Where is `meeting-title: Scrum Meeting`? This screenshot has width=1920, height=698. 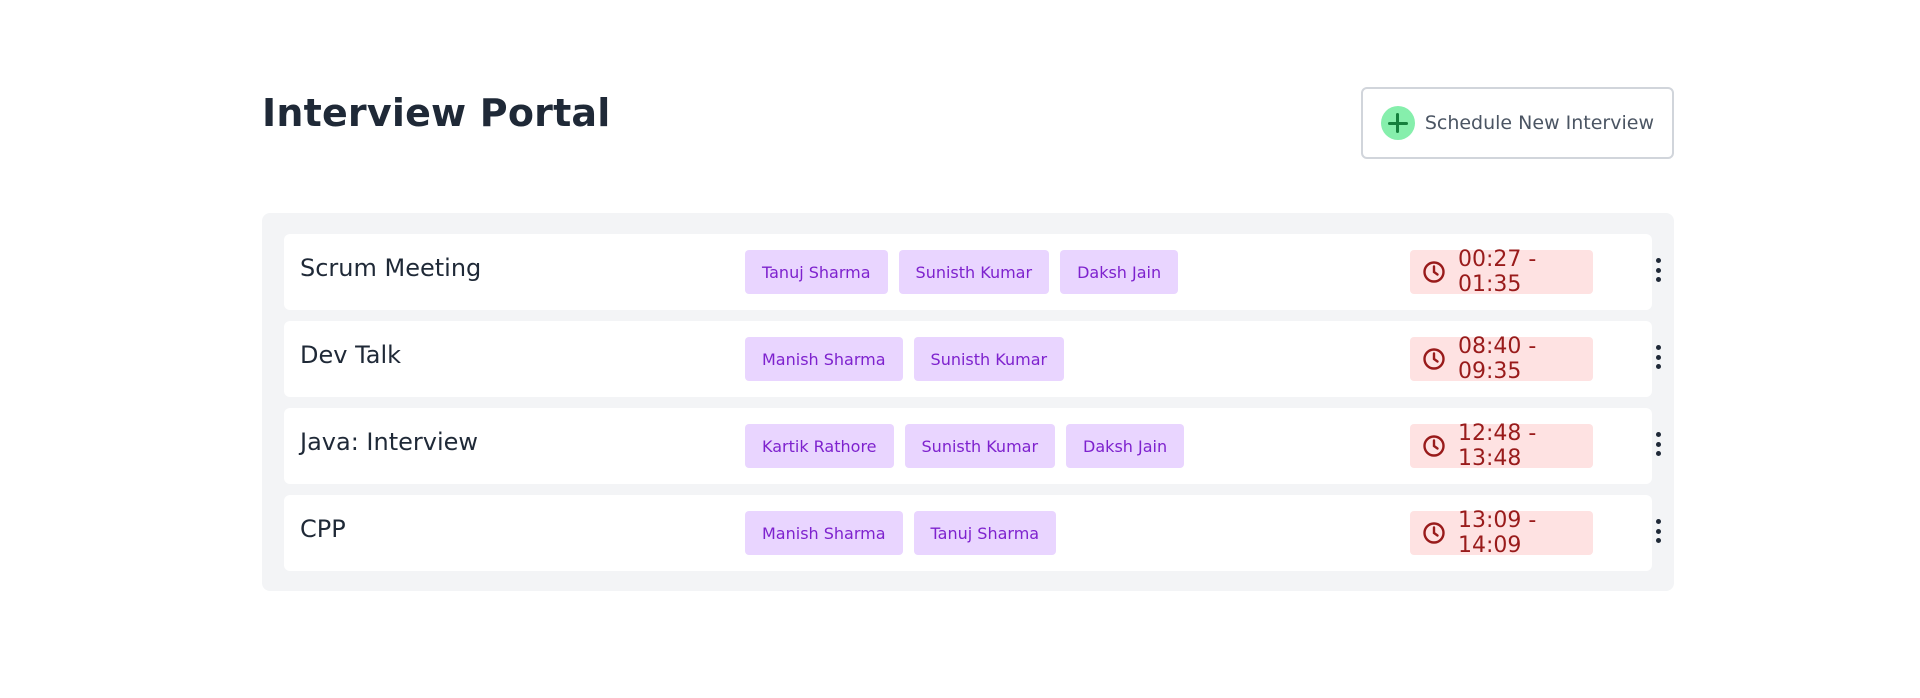 meeting-title: Scrum Meeting is located at coordinates (391, 268).